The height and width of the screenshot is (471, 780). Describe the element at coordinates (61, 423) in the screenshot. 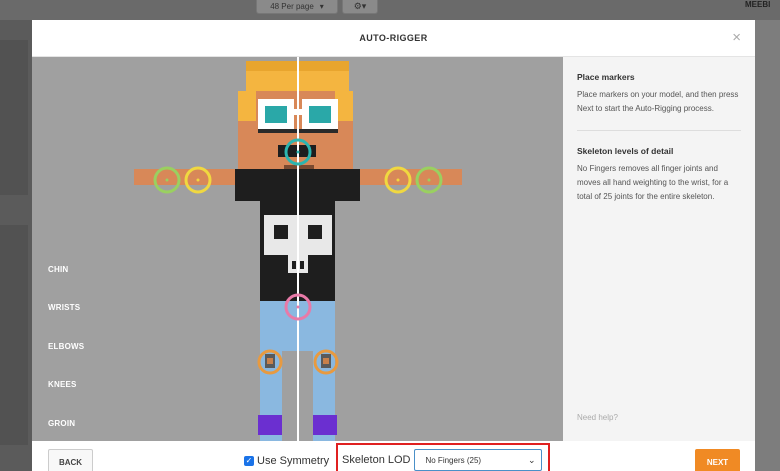

I see `marker-label-groin: GROIN` at that location.